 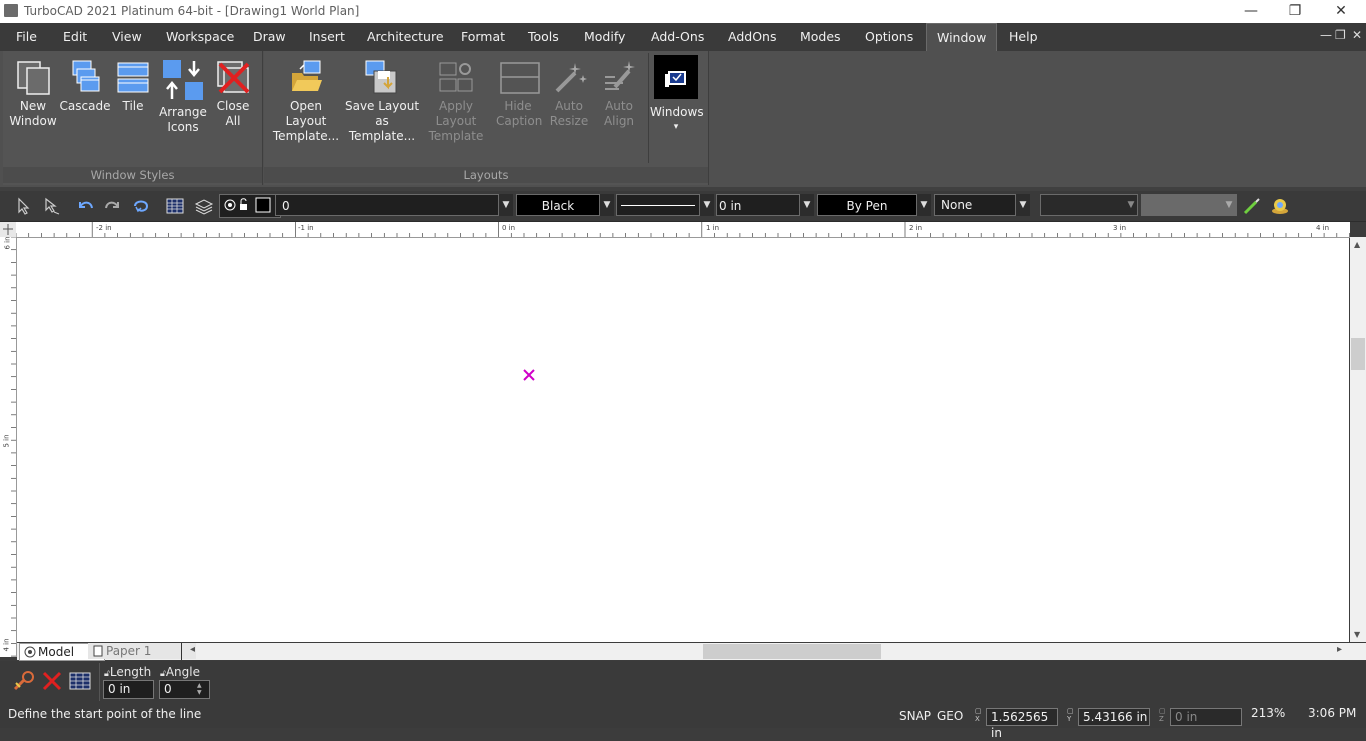 I want to click on auto-resize-button: Auto Resize, so click(x=569, y=94).